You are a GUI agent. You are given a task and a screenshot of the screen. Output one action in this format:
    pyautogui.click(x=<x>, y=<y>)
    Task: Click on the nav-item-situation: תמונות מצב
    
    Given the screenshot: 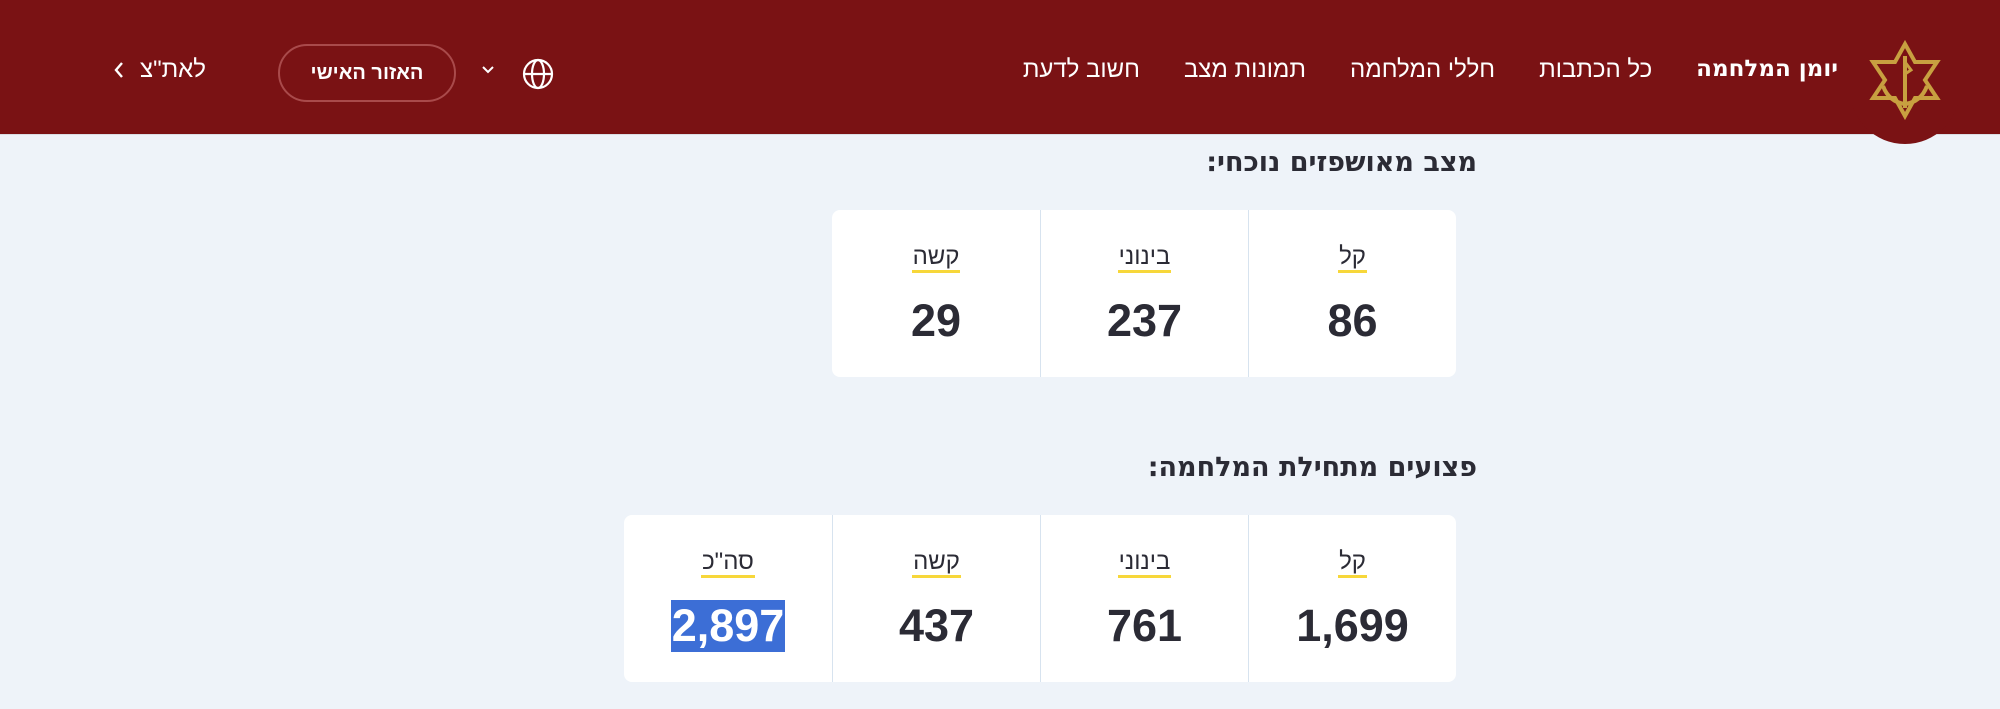 What is the action you would take?
    pyautogui.click(x=1245, y=70)
    